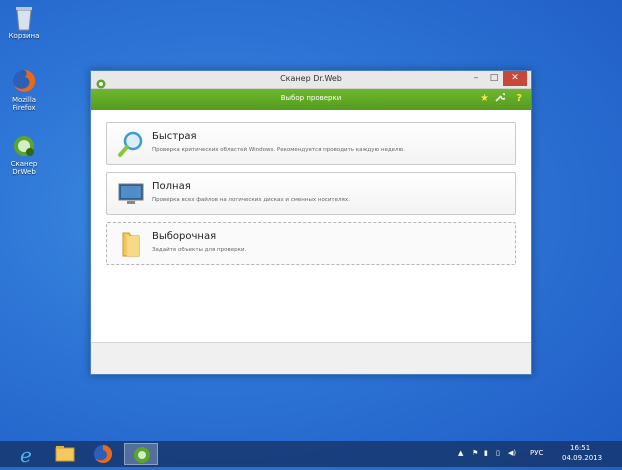  I want to click on firefox-taskbar-icon, so click(103, 454).